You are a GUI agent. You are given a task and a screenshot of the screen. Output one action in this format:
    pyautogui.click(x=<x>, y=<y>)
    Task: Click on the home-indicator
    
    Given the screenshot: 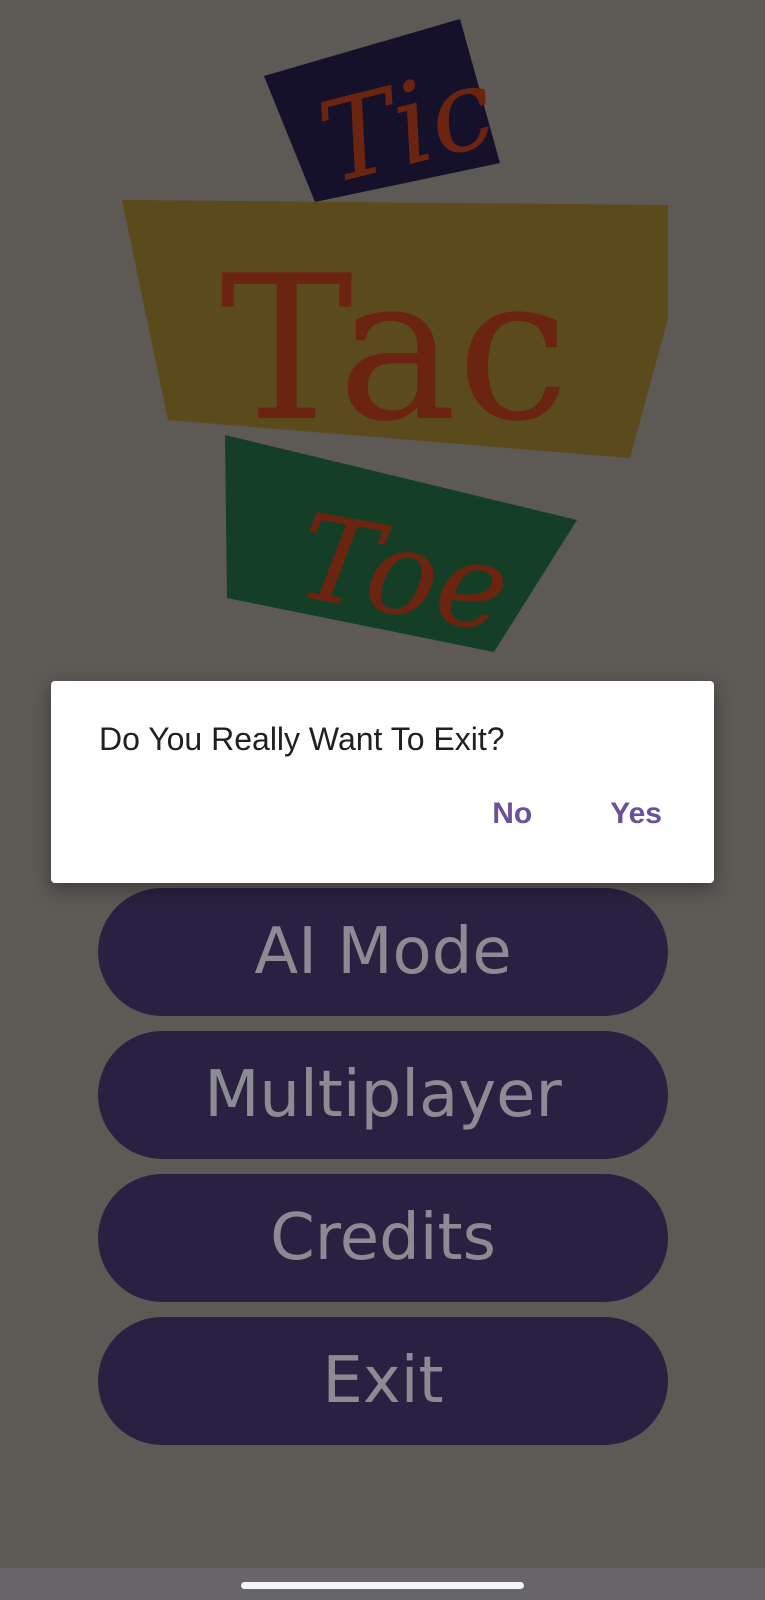 What is the action you would take?
    pyautogui.click(x=382, y=1585)
    